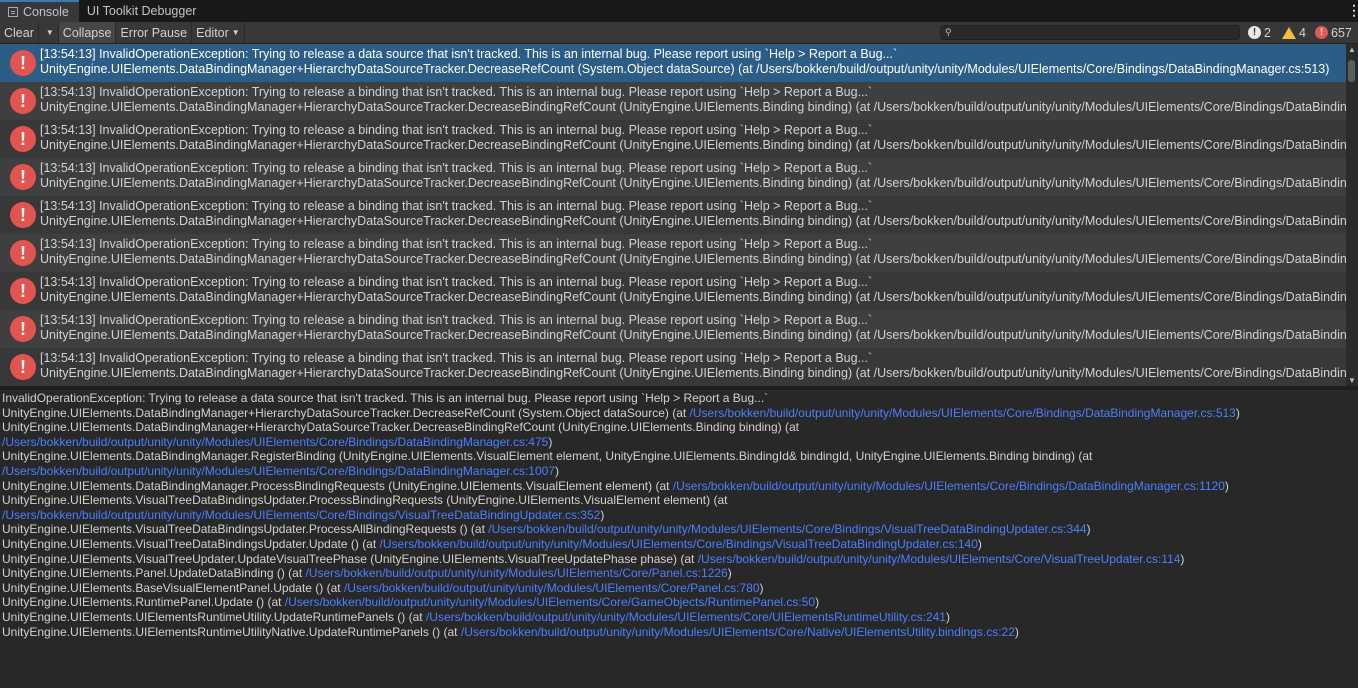  I want to click on error-pause-toggle: Error Pause, so click(154, 32).